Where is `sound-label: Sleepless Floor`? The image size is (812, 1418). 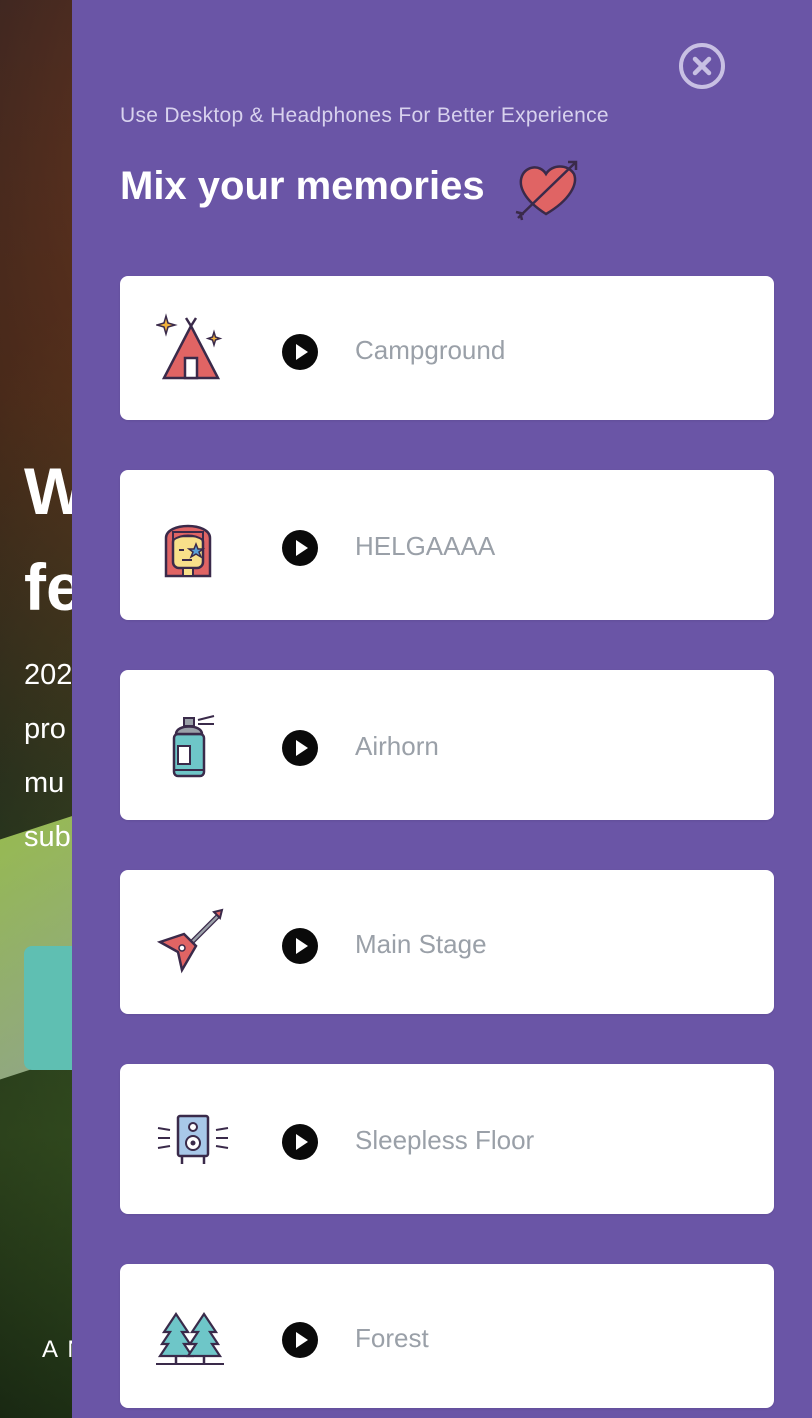 sound-label: Sleepless Floor is located at coordinates (445, 1140).